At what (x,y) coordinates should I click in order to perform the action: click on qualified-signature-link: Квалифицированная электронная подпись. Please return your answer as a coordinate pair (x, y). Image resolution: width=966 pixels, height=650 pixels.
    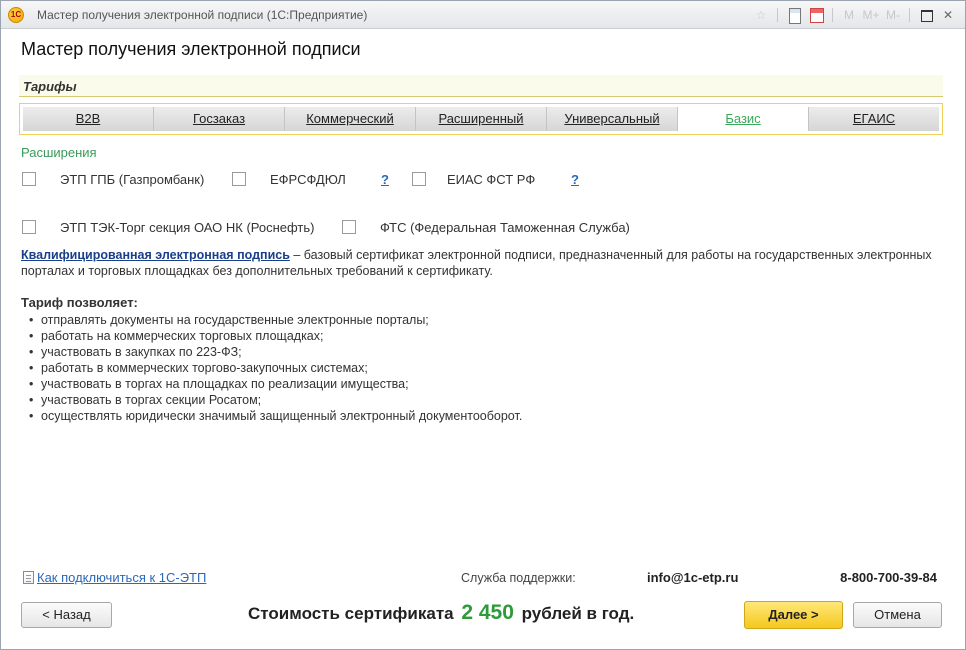
    Looking at the image, I should click on (155, 255).